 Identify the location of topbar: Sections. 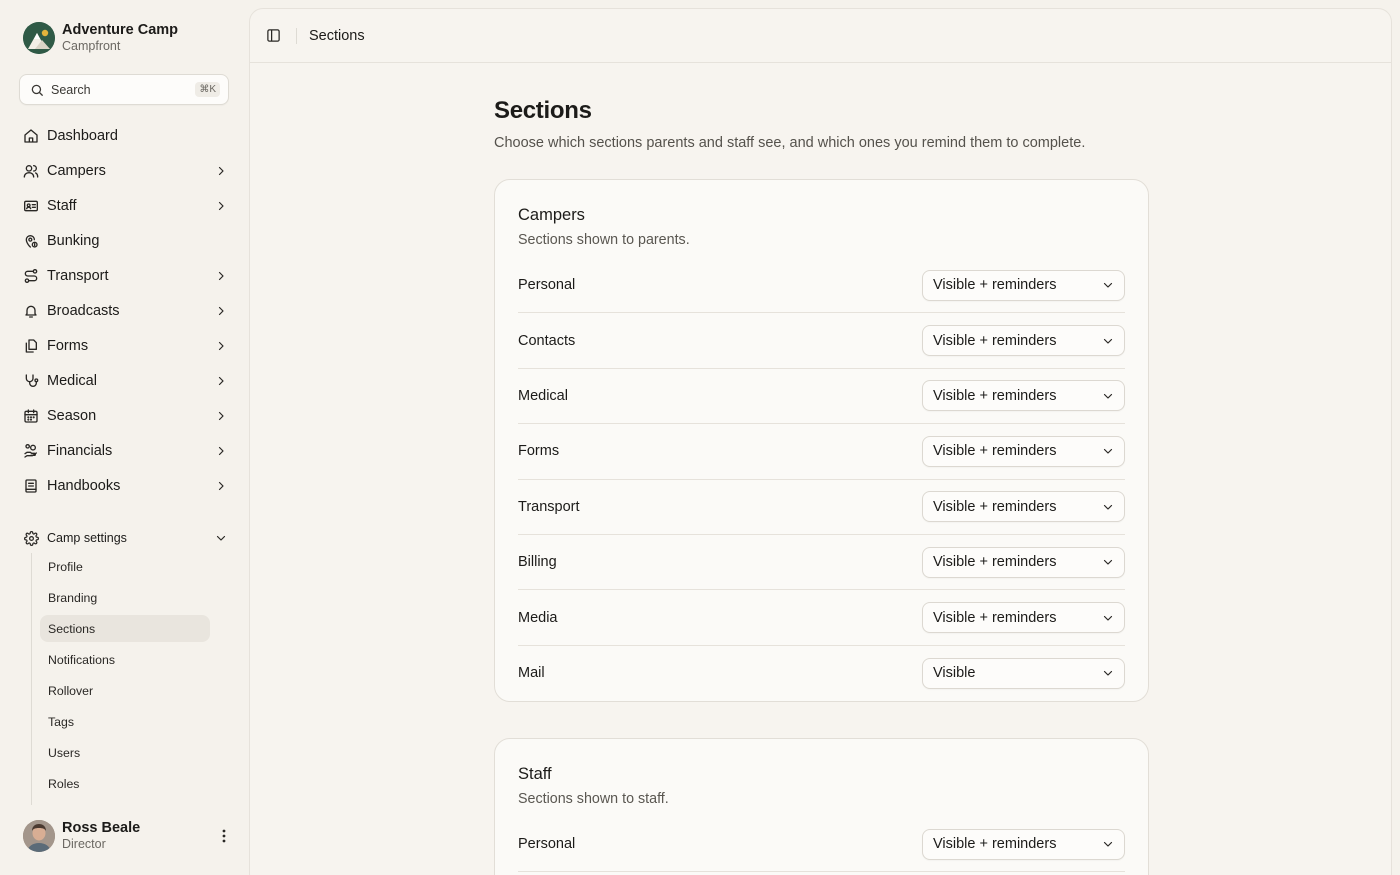
(820, 36).